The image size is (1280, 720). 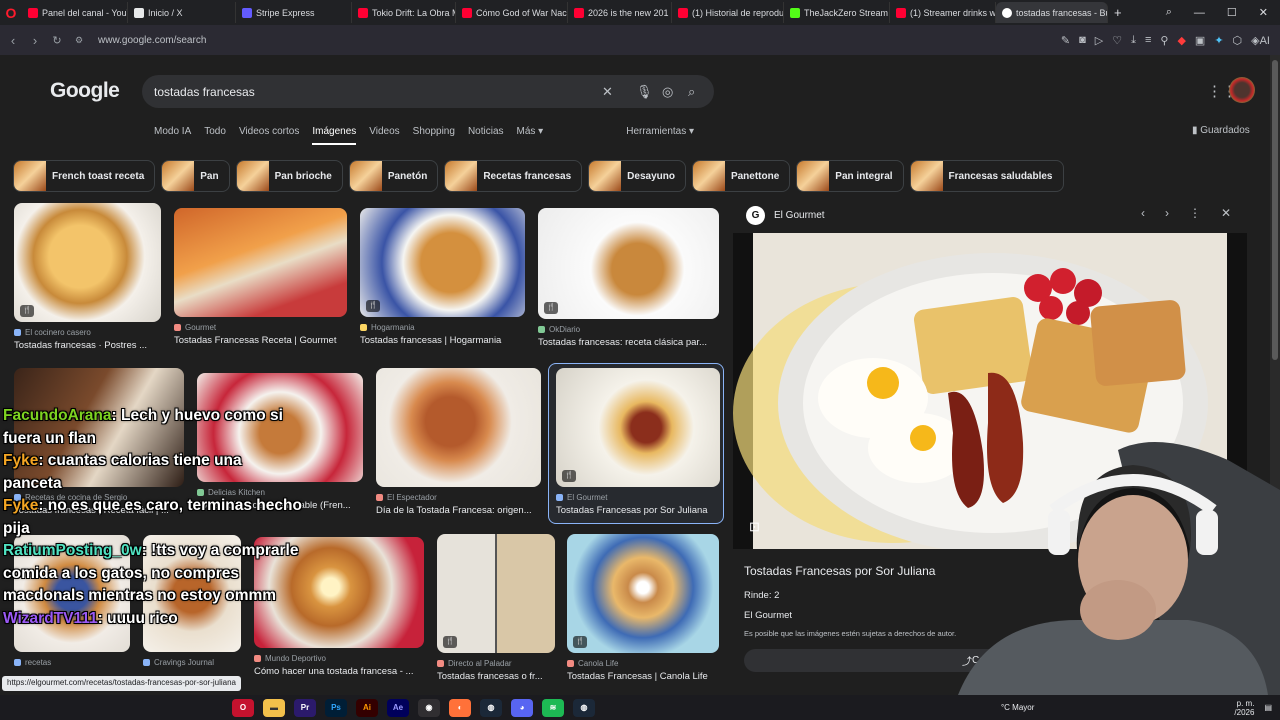 What do you see at coordinates (1275, 210) in the screenshot?
I see `scrollbar-thumb` at bounding box center [1275, 210].